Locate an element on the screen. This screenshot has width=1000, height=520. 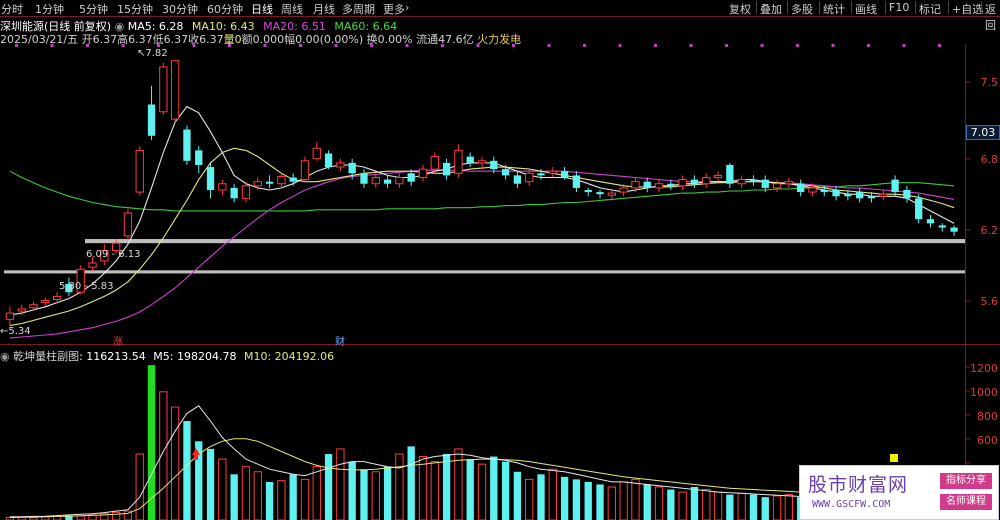
watermark-badge-indicator: 指标分享 is located at coordinates (966, 481).